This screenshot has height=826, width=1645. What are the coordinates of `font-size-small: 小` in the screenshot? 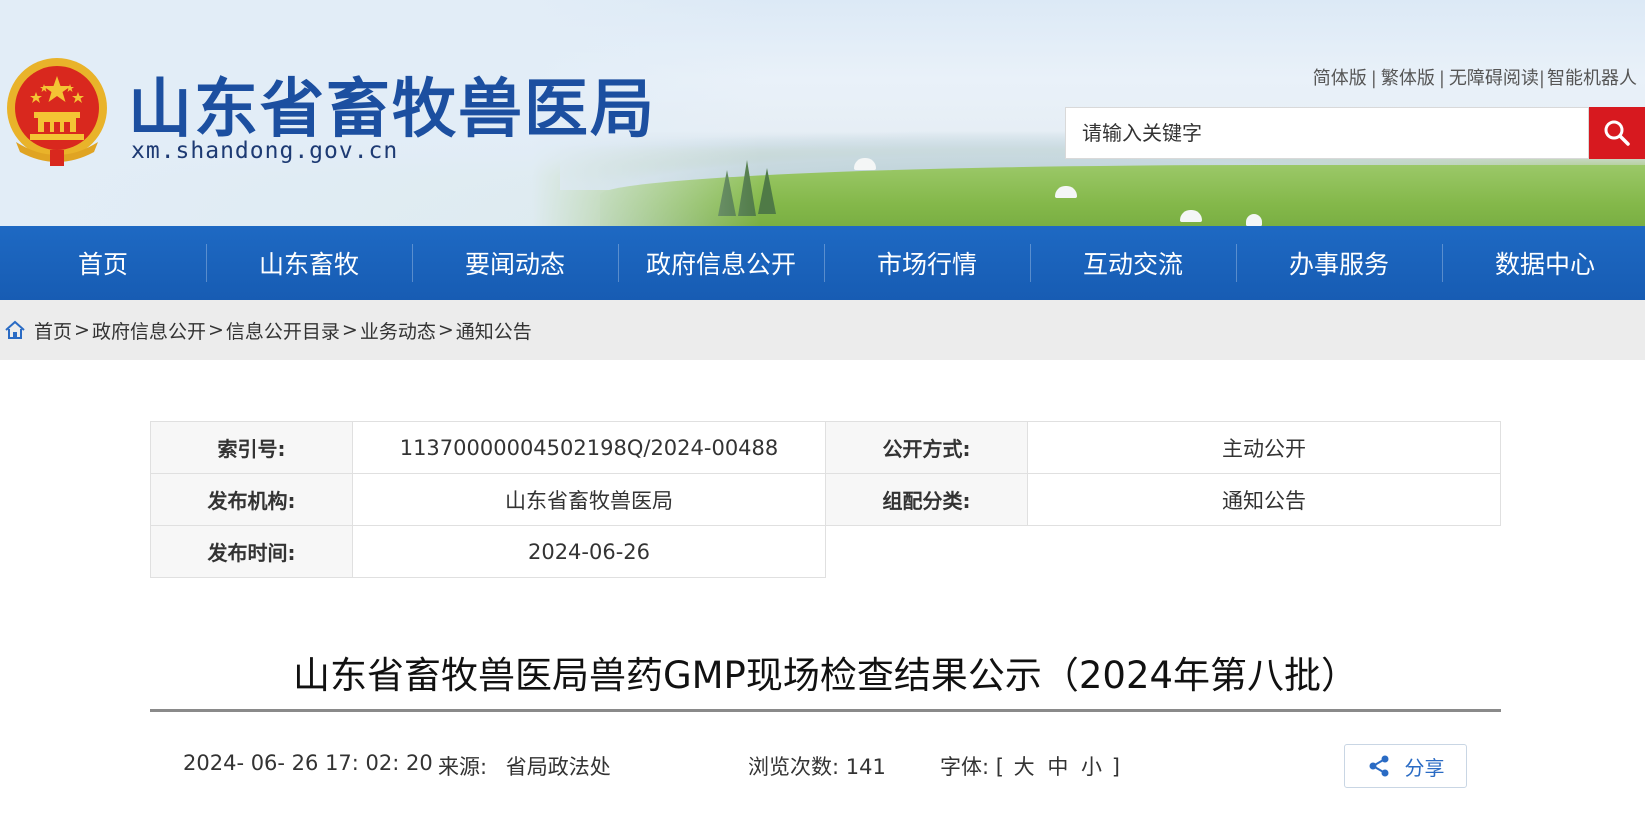 It's located at (1091, 767).